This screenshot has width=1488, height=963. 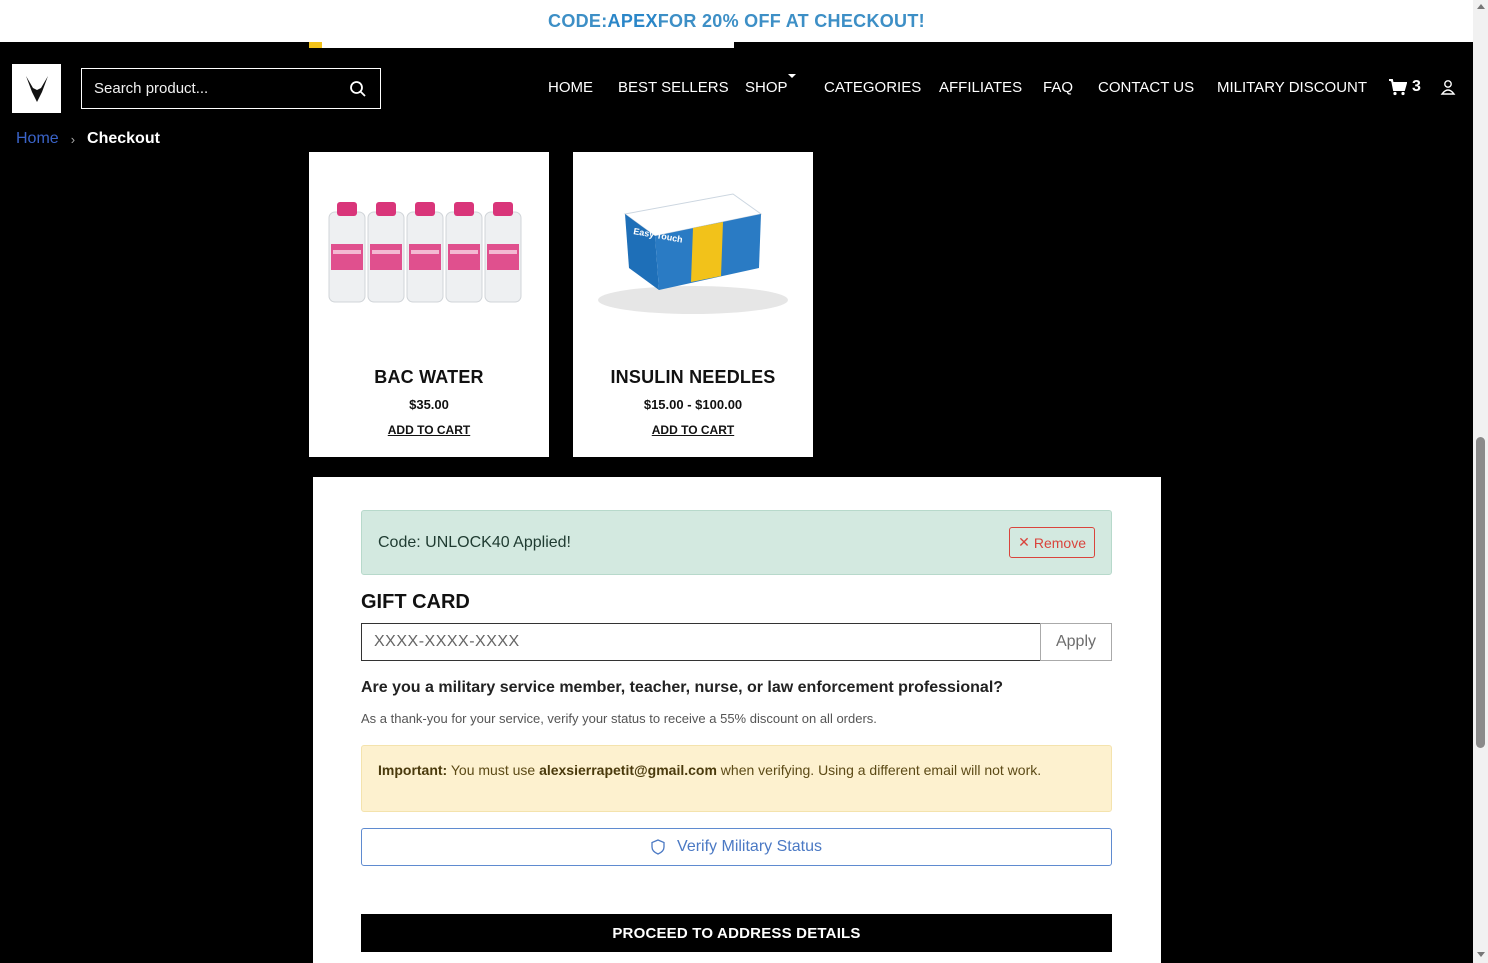 What do you see at coordinates (1481, 6) in the screenshot?
I see `scroll-up-arrow-icon` at bounding box center [1481, 6].